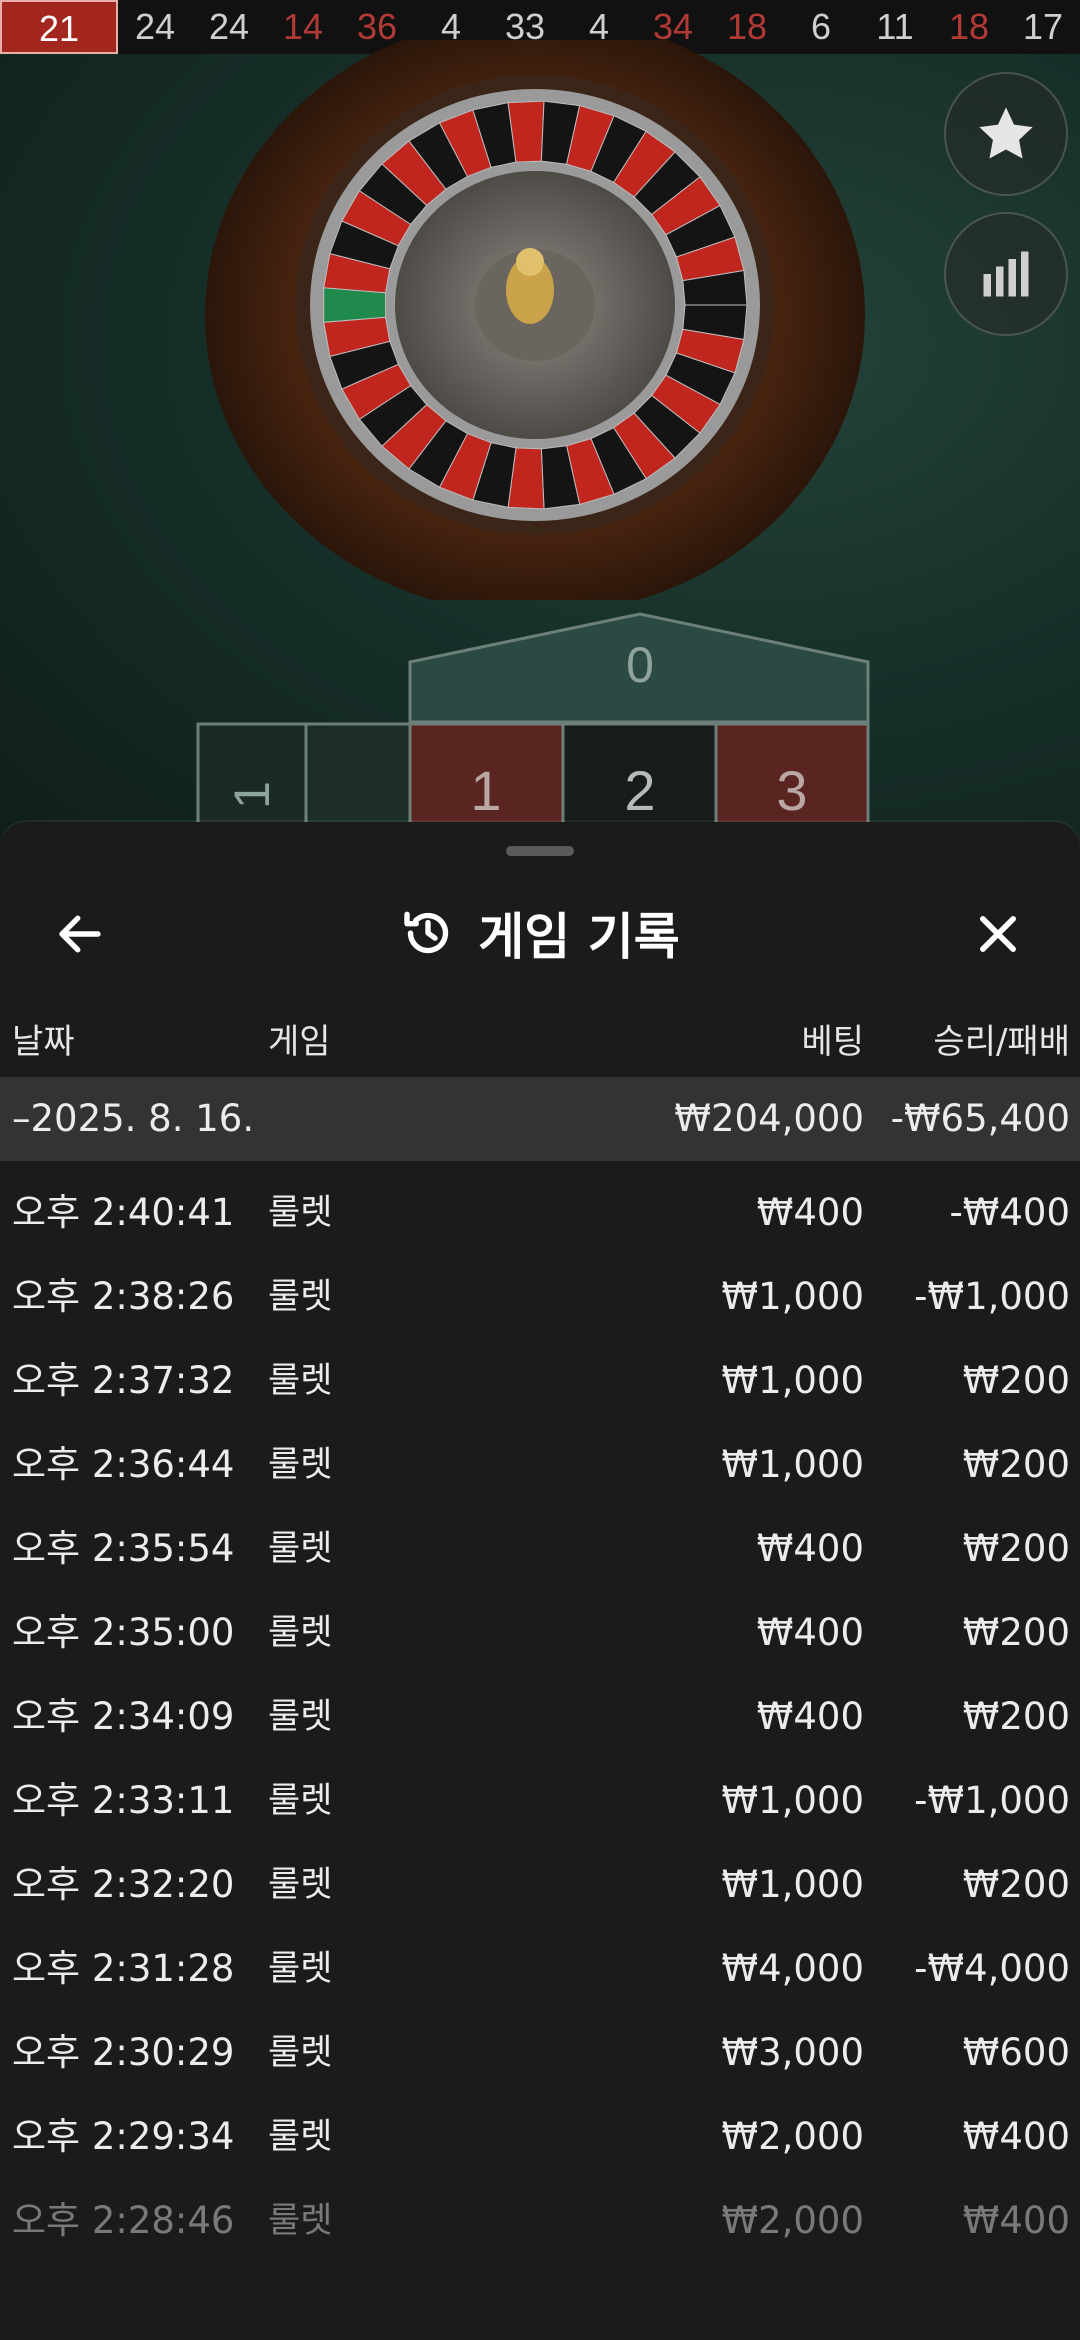  What do you see at coordinates (540, 2221) in the screenshot?
I see `history-row: 오후 2:28:46 룰렛 ₩2,000 ₩400` at bounding box center [540, 2221].